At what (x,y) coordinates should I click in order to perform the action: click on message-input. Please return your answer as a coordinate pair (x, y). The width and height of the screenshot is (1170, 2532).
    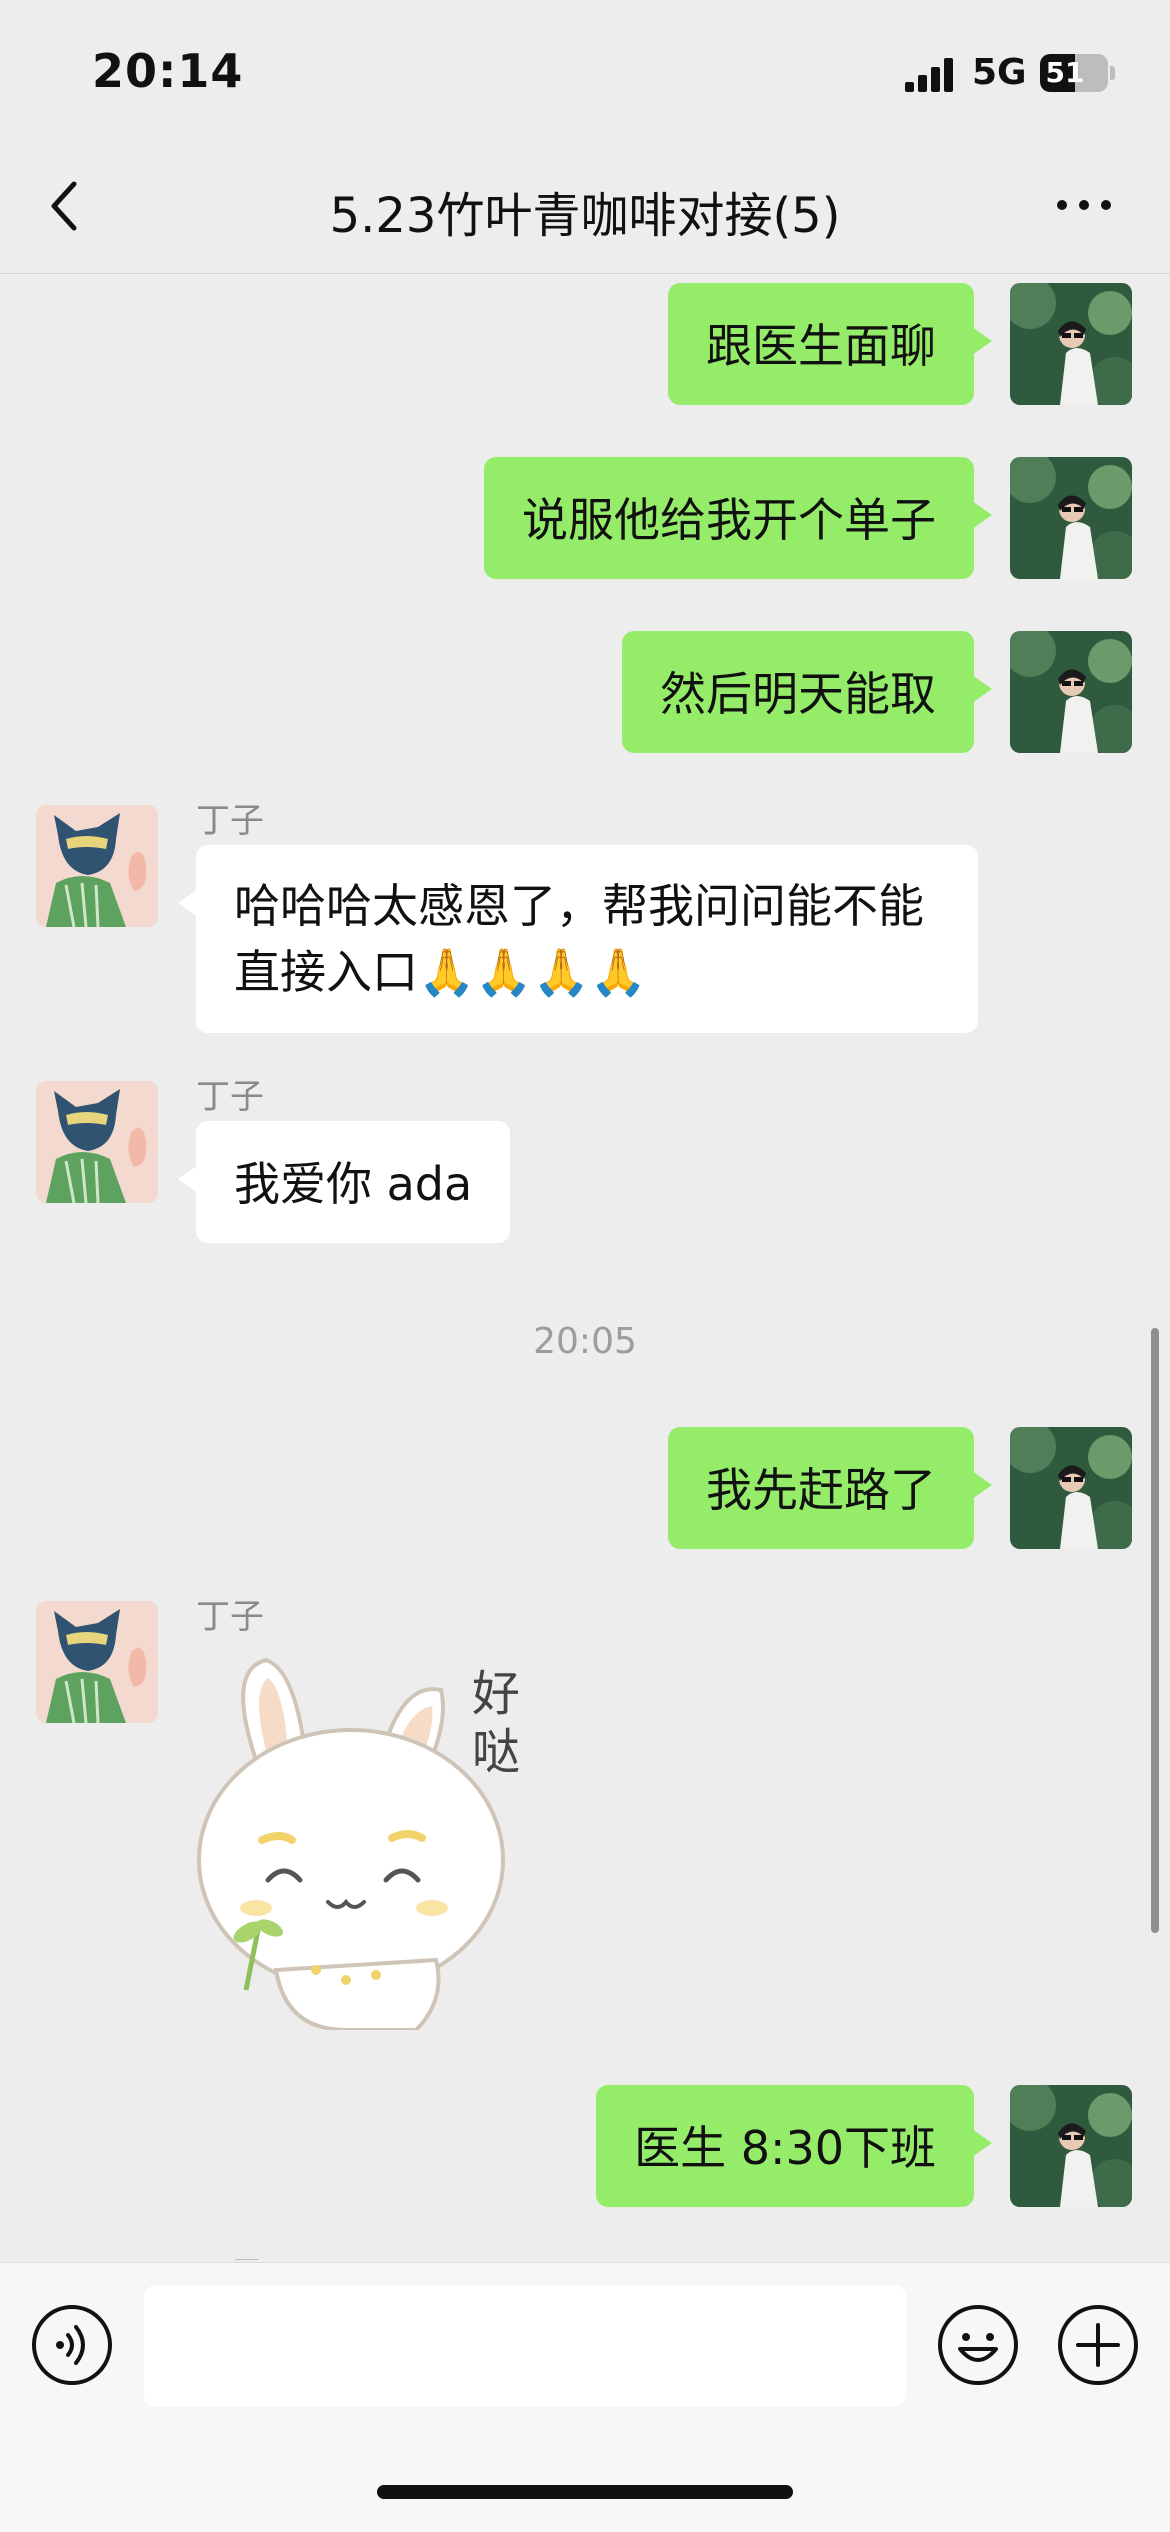
    Looking at the image, I should click on (525, 2346).